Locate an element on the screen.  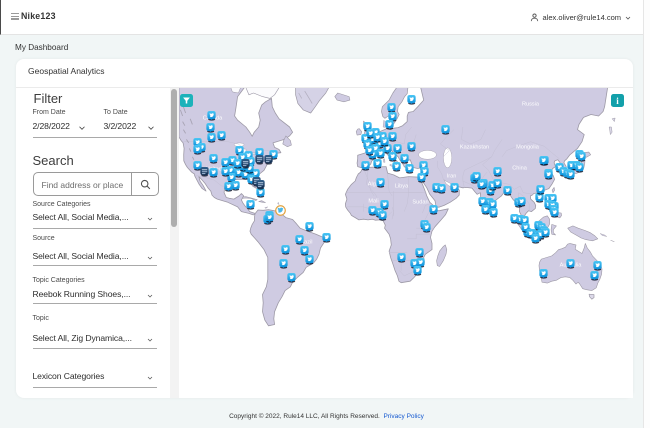
svg-text: China is located at coordinates (520, 168).